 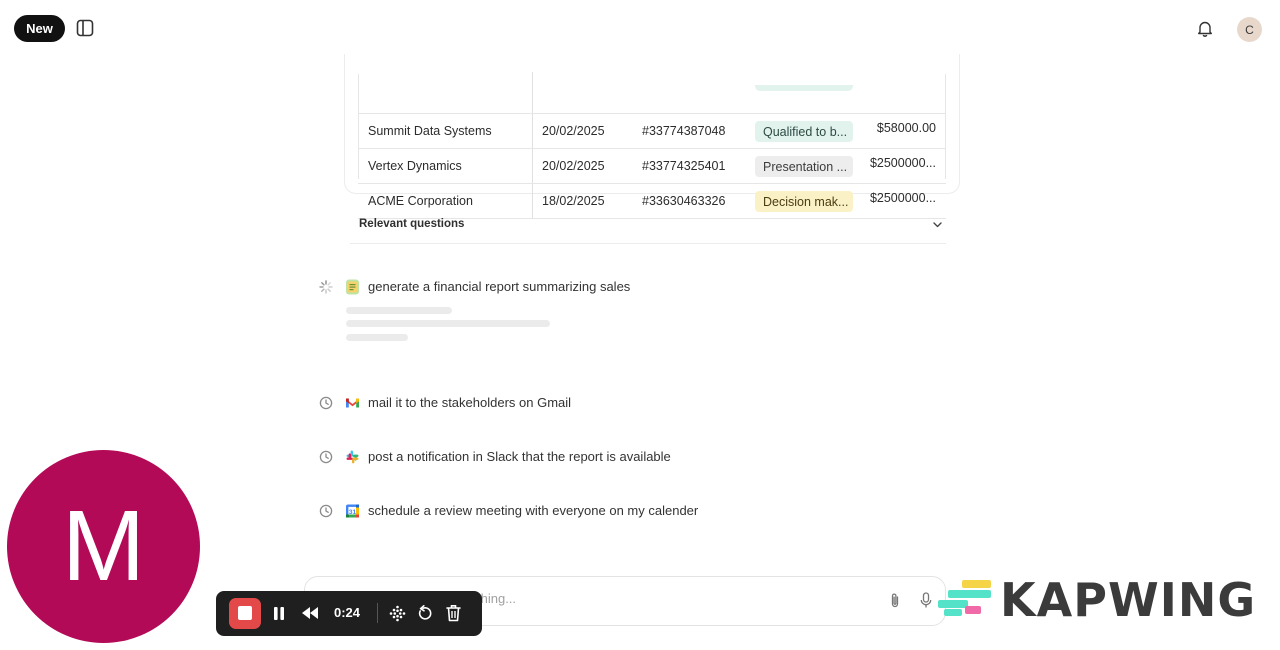 I want to click on presenter-avatar: M, so click(x=103, y=546).